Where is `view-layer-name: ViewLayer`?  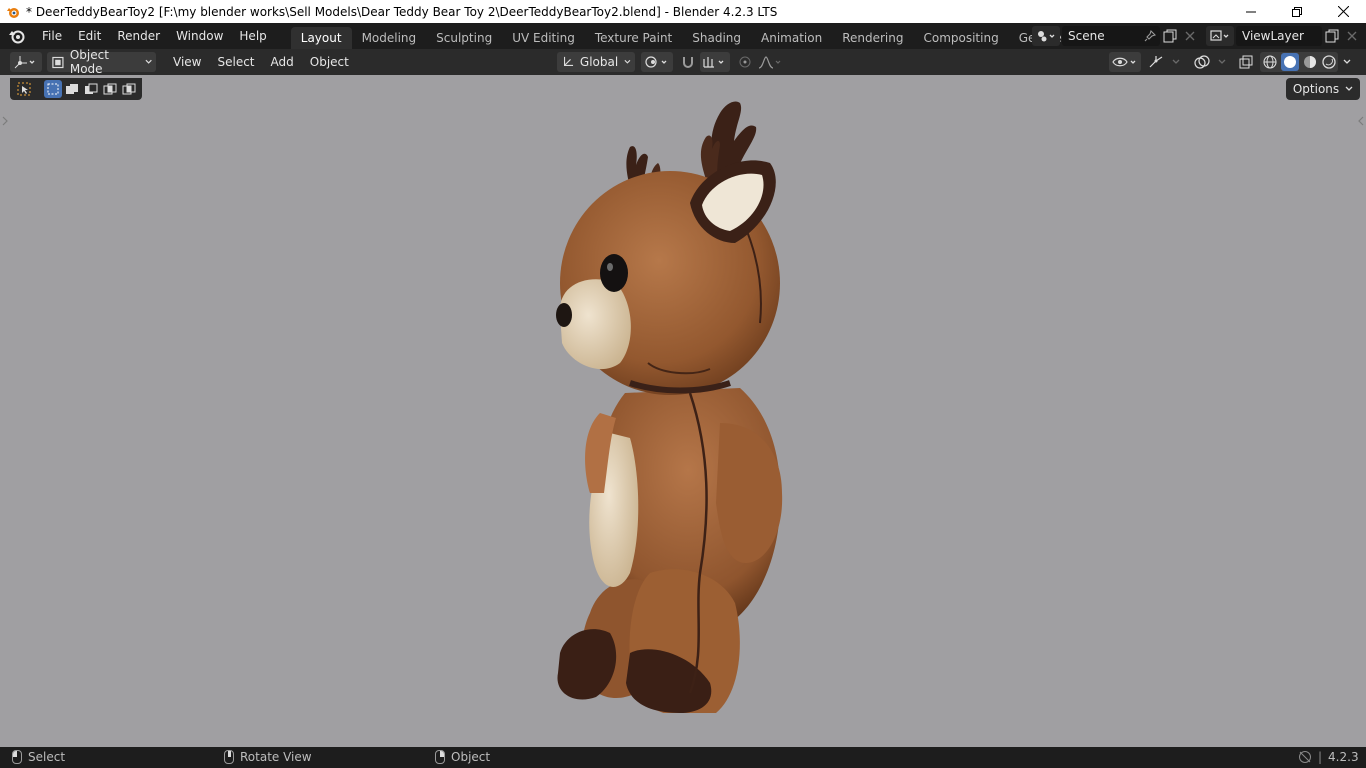 view-layer-name: ViewLayer is located at coordinates (1273, 36).